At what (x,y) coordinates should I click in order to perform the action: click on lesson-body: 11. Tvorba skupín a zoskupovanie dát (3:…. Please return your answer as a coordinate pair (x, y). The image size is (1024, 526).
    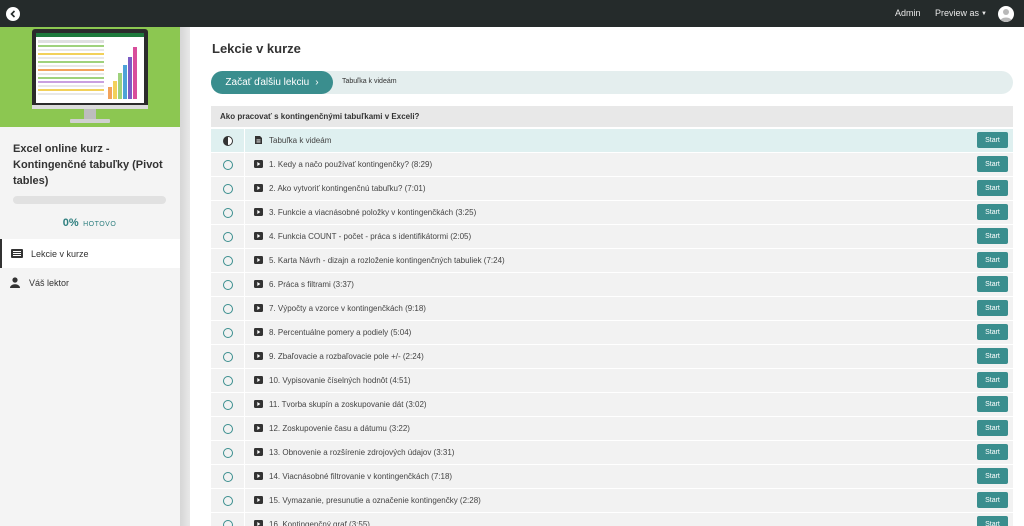
    Looking at the image, I should click on (628, 404).